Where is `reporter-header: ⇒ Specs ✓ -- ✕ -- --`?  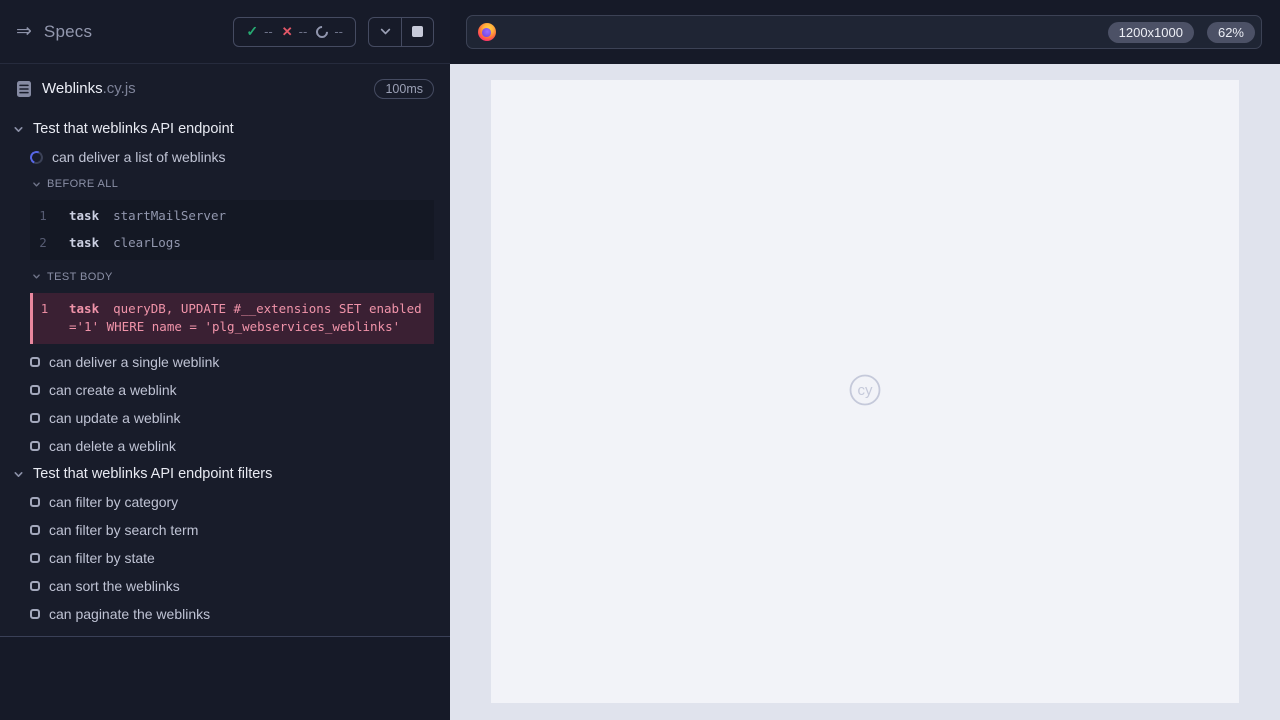
reporter-header: ⇒ Specs ✓ -- ✕ -- -- is located at coordinates (225, 32).